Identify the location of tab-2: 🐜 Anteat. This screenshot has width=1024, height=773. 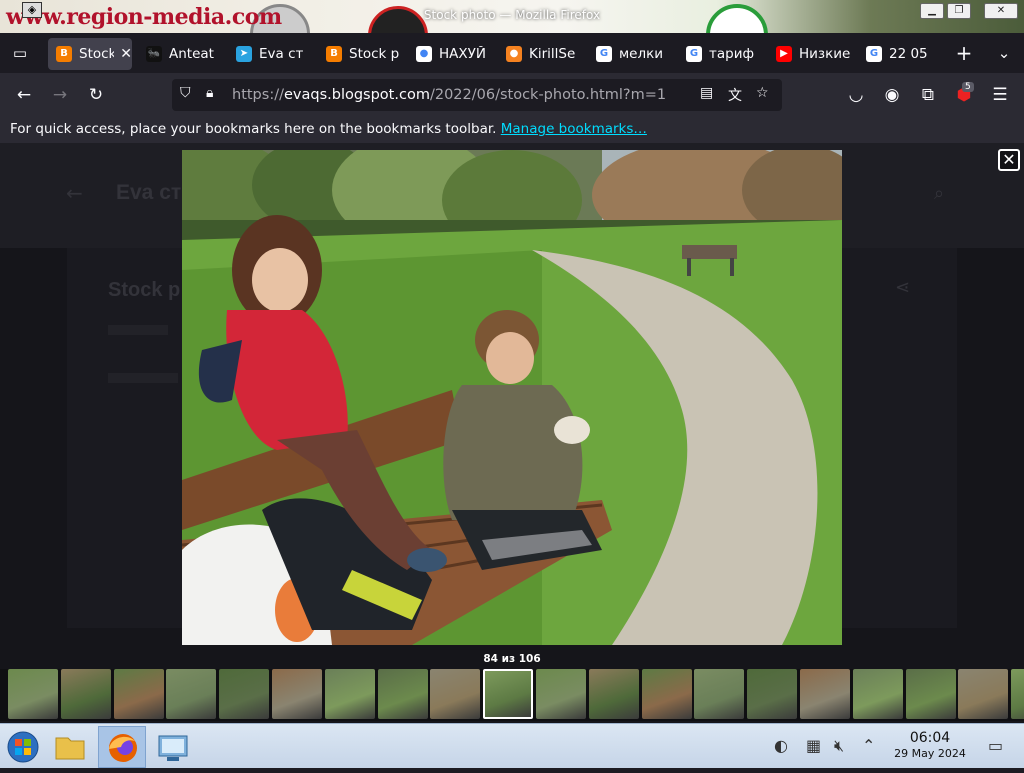
(180, 54).